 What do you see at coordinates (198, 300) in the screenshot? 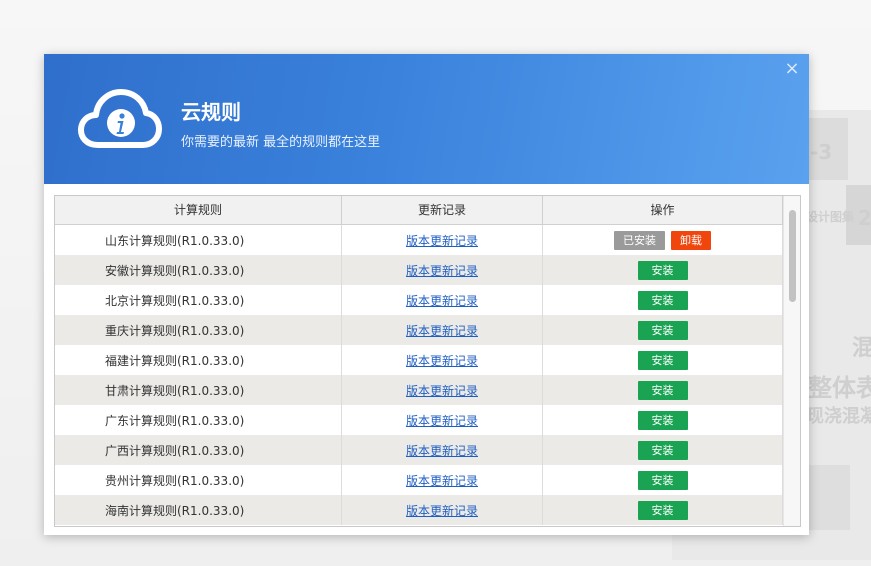
I see `rule-name-cell: 北京计算规则(R1.0.33.0)` at bounding box center [198, 300].